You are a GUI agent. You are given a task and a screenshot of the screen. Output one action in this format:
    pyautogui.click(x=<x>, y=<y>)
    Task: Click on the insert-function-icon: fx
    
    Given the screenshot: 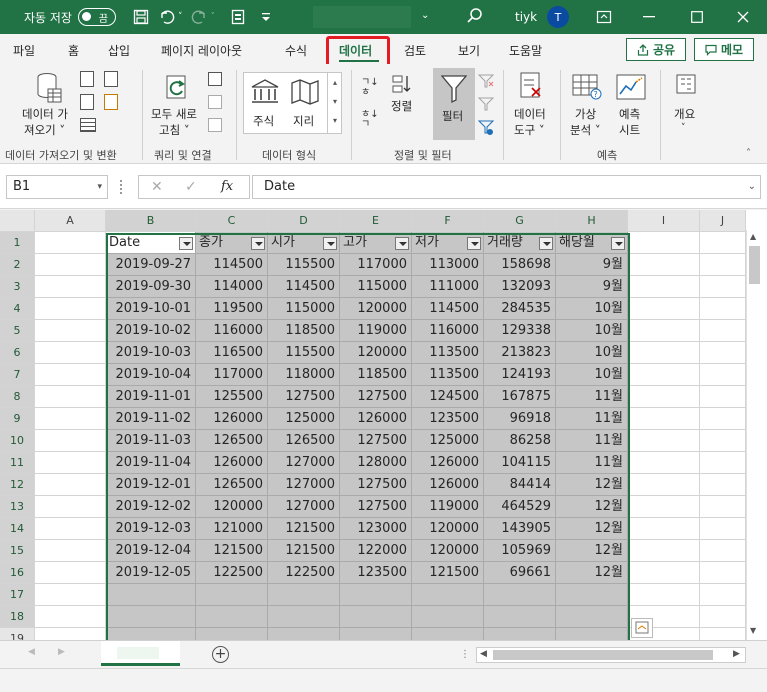 What is the action you would take?
    pyautogui.click(x=227, y=186)
    